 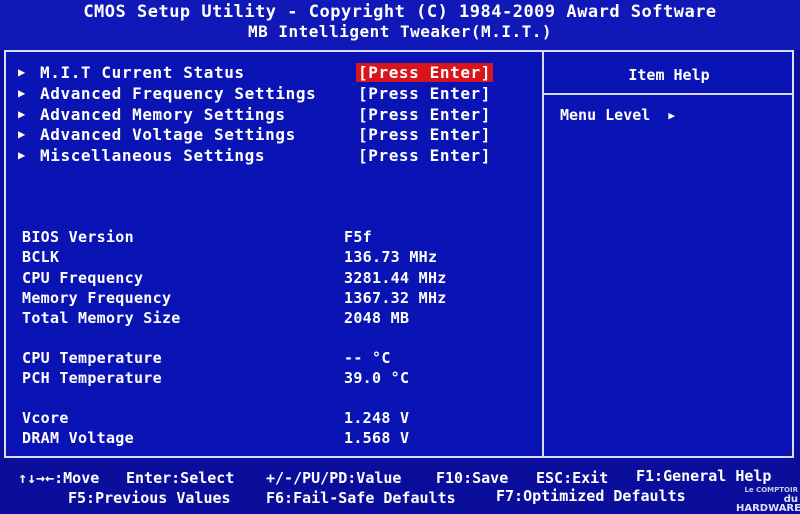 What do you see at coordinates (101, 318) in the screenshot?
I see `info-label: Total Memory Size` at bounding box center [101, 318].